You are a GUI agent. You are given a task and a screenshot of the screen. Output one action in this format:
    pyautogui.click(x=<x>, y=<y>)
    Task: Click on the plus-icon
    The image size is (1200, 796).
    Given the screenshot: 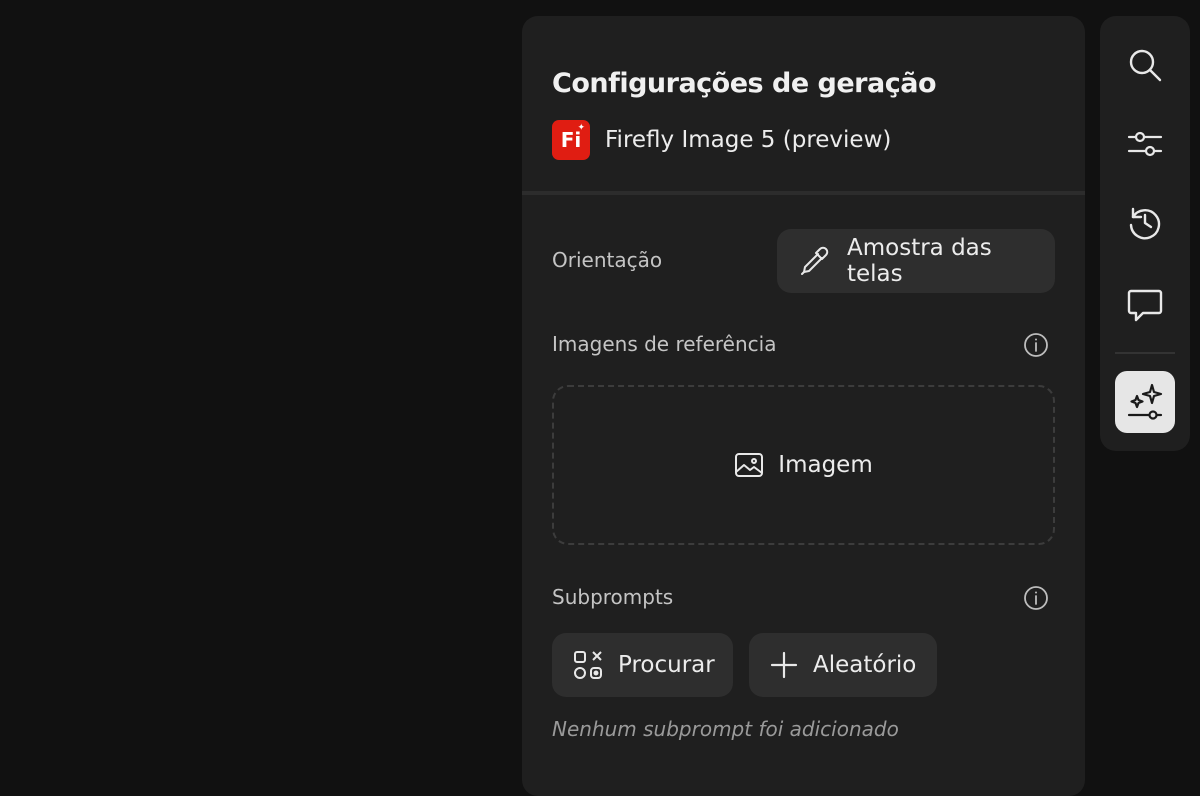 What is the action you would take?
    pyautogui.click(x=784, y=665)
    